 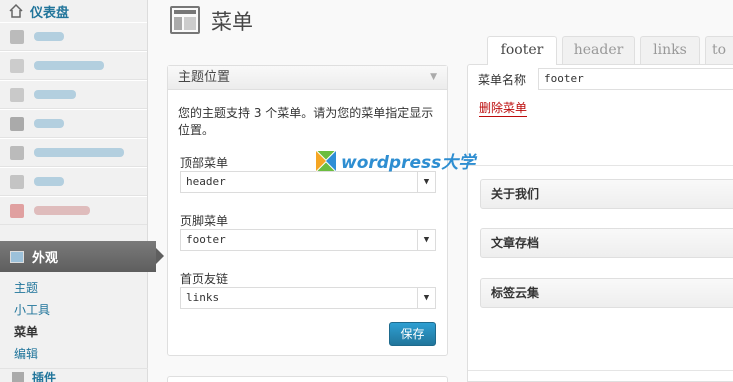 I want to click on next-box-edge, so click(x=307, y=379).